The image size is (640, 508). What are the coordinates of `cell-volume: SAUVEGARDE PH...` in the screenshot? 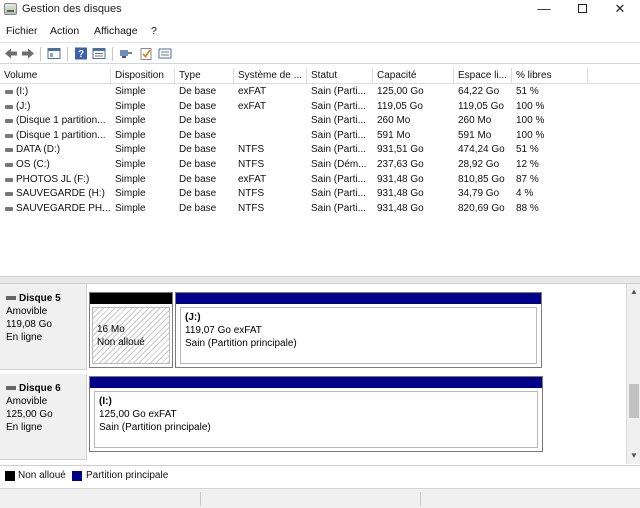 It's located at (63, 208).